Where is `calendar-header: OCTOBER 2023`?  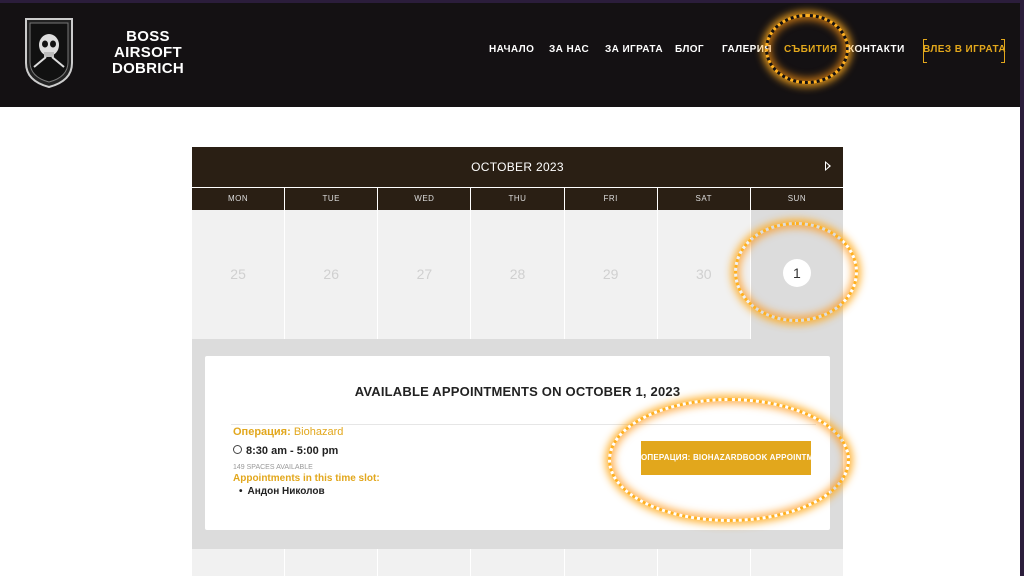 calendar-header: OCTOBER 2023 is located at coordinates (517, 167).